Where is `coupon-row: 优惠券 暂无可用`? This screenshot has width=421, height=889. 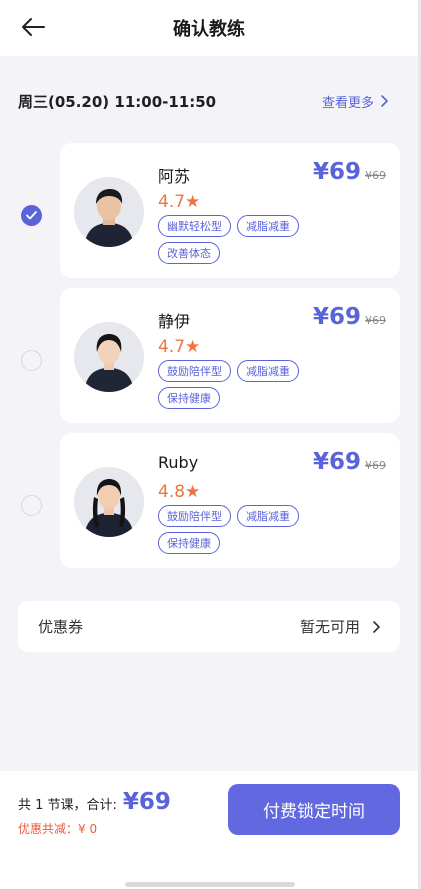
coupon-row: 优惠券 暂无可用 is located at coordinates (209, 626).